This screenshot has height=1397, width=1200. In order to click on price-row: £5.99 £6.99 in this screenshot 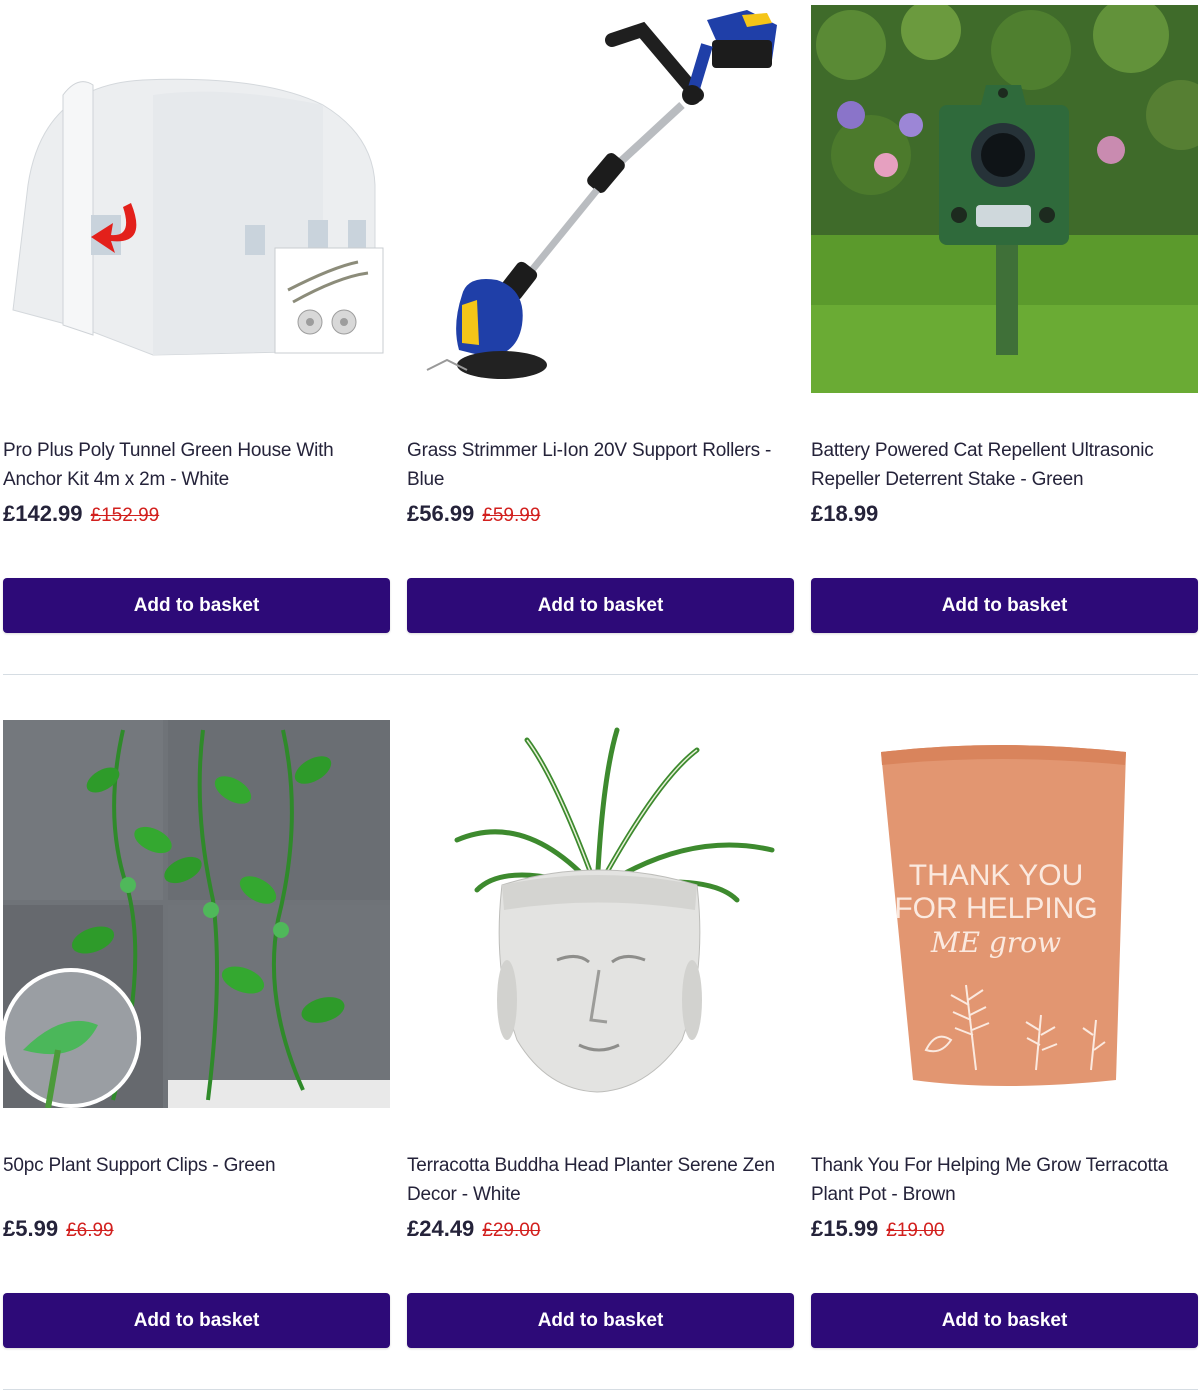, I will do `click(196, 1229)`.